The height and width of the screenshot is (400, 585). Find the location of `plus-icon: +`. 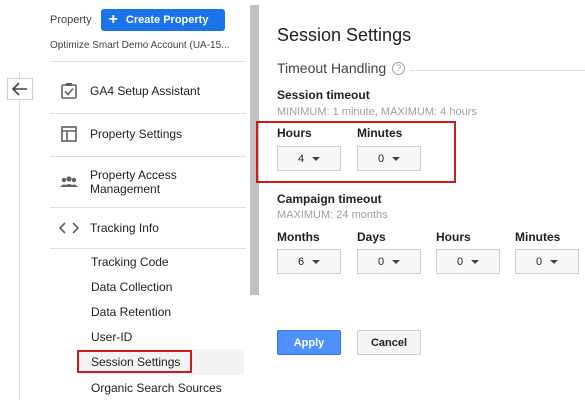

plus-icon: + is located at coordinates (113, 19).